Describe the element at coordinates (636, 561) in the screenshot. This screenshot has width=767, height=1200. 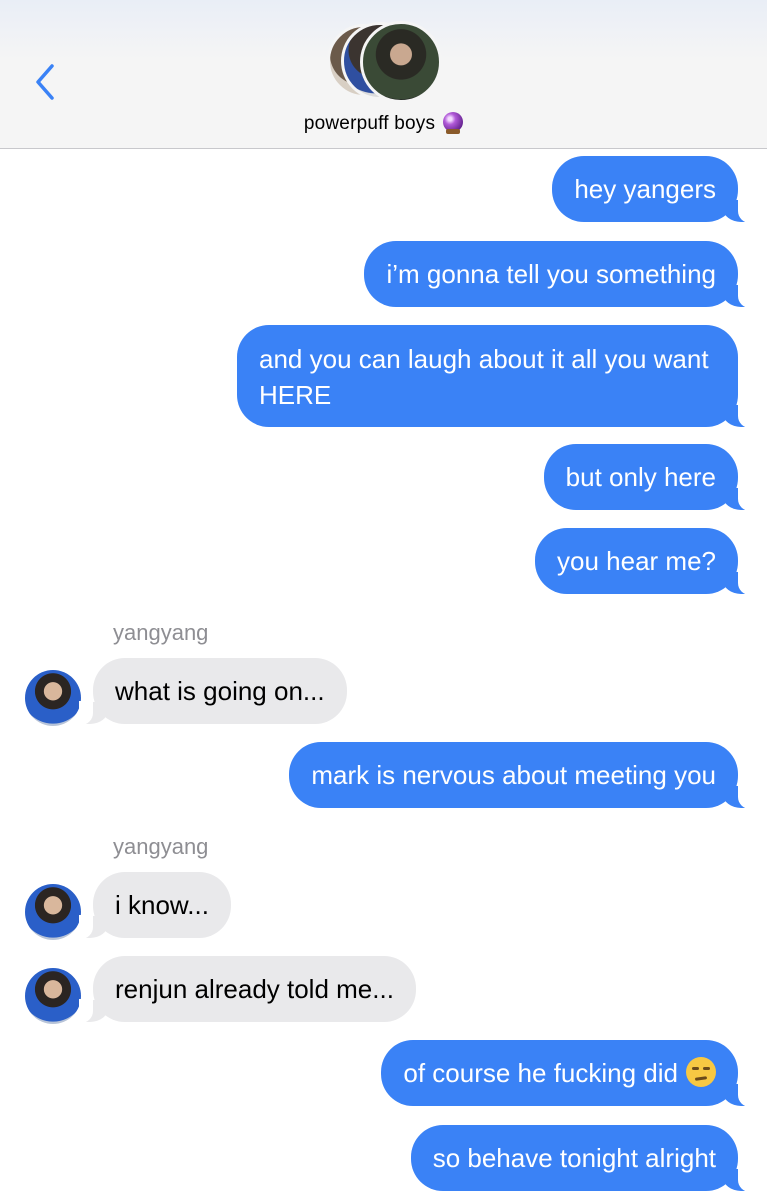
I see `message-text: you hear me?` at that location.